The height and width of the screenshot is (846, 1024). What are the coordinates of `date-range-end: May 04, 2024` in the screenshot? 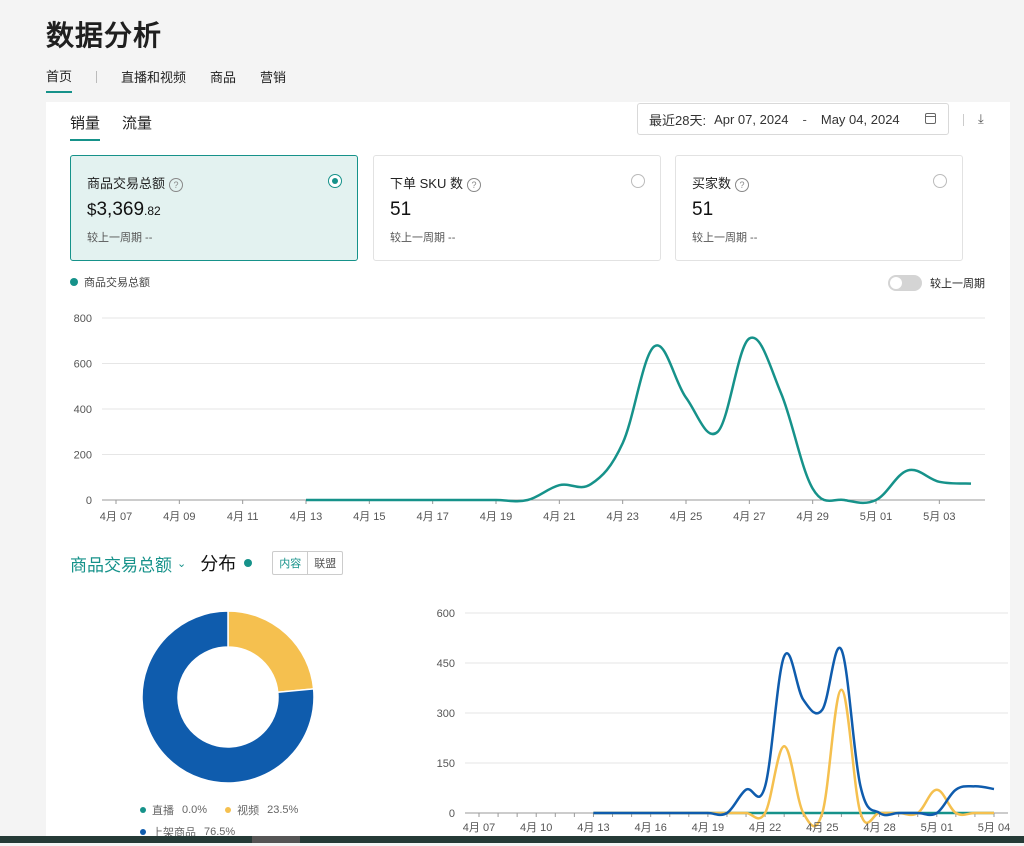 It's located at (860, 119).